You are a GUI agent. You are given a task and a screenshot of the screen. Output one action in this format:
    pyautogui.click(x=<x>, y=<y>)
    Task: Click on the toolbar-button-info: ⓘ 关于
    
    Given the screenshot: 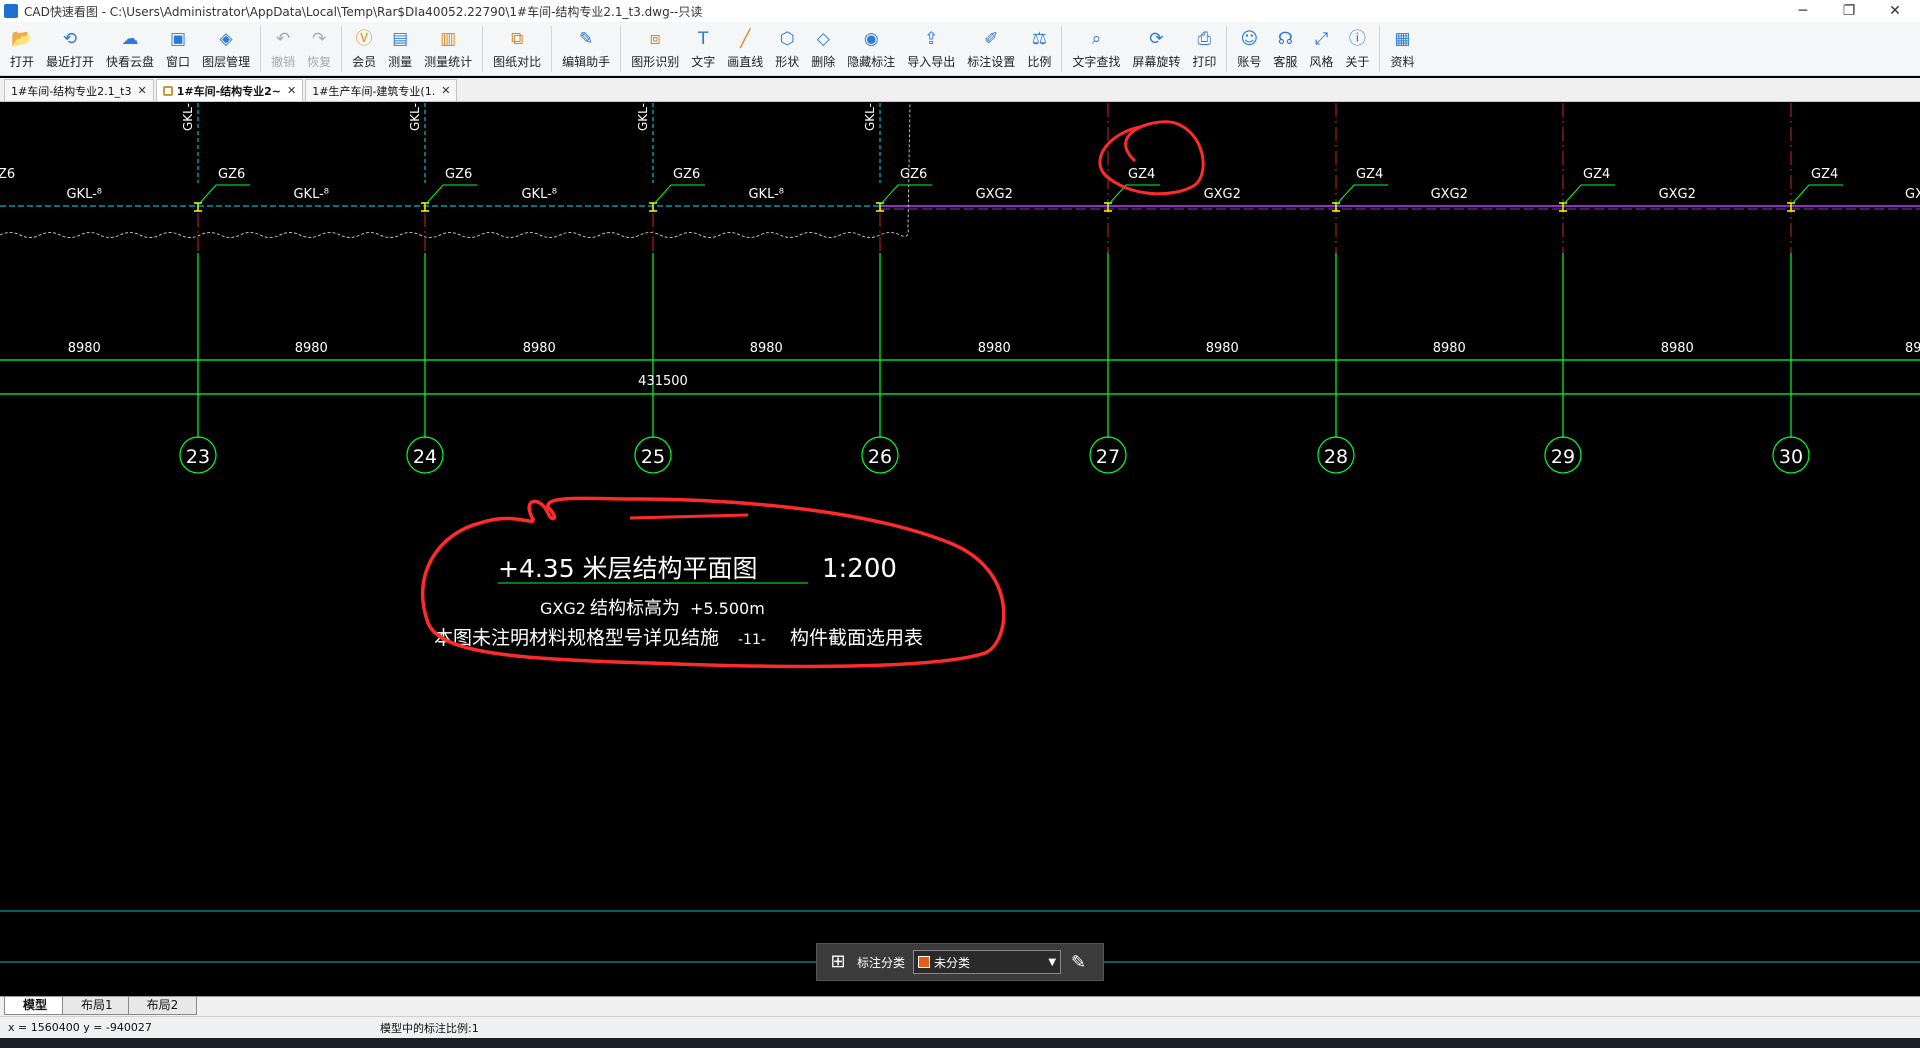 What is the action you would take?
    pyautogui.click(x=1357, y=49)
    